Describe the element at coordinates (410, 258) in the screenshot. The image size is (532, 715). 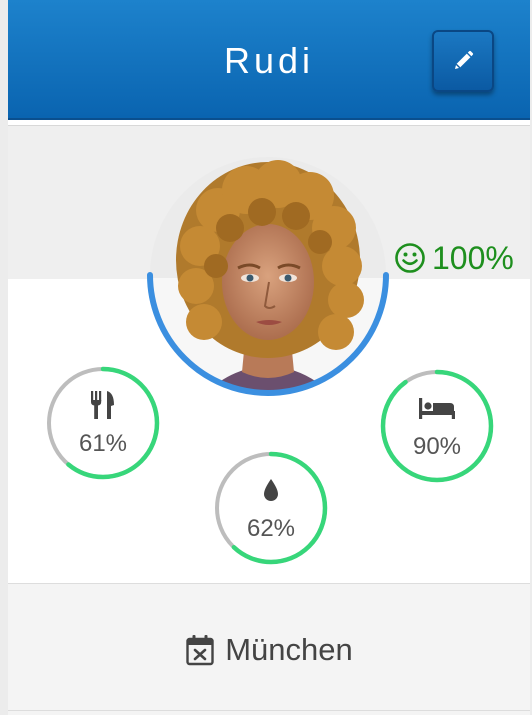
I see `smiley-icon` at that location.